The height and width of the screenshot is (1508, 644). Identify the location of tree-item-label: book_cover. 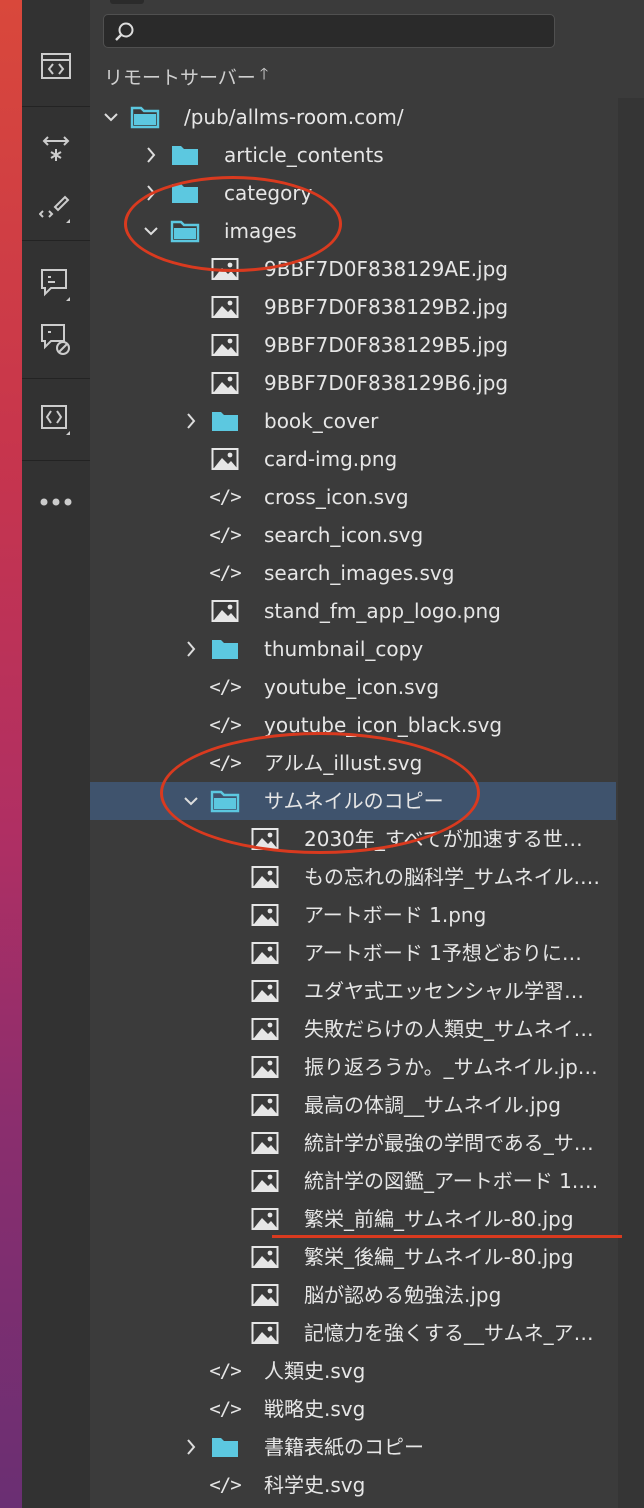
(321, 421).